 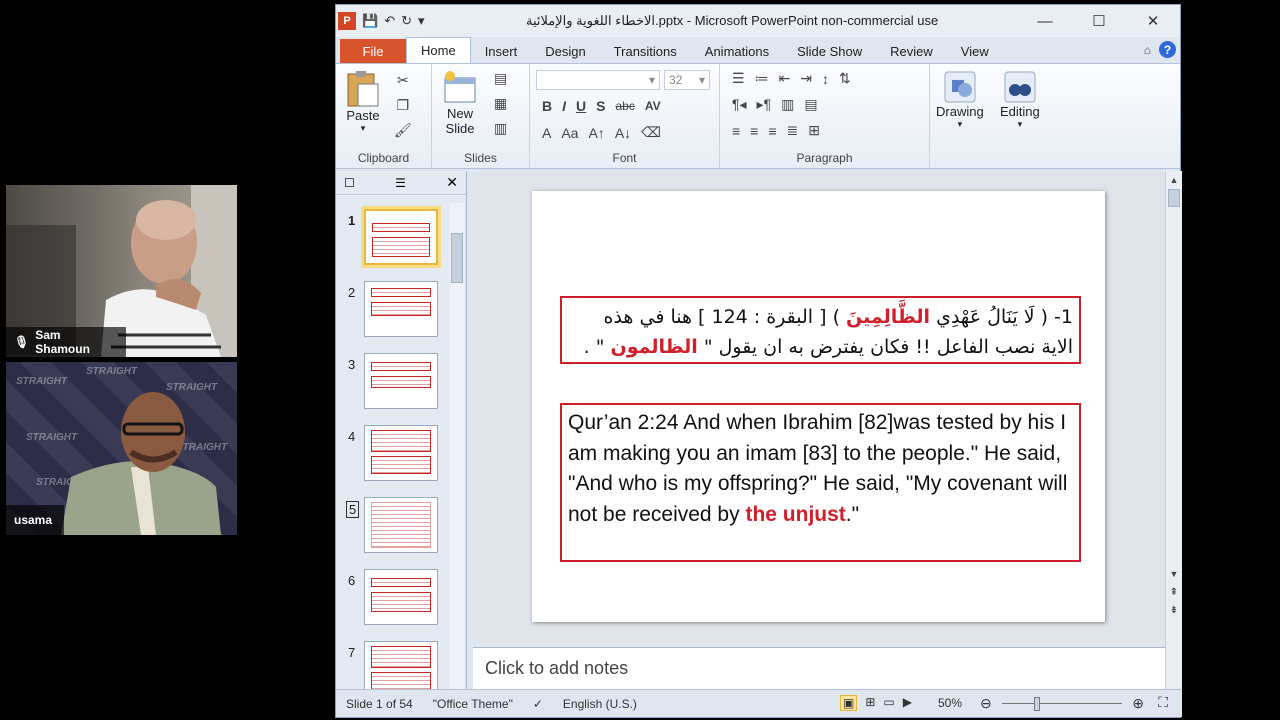 I want to click on tab-design: Design, so click(x=565, y=51).